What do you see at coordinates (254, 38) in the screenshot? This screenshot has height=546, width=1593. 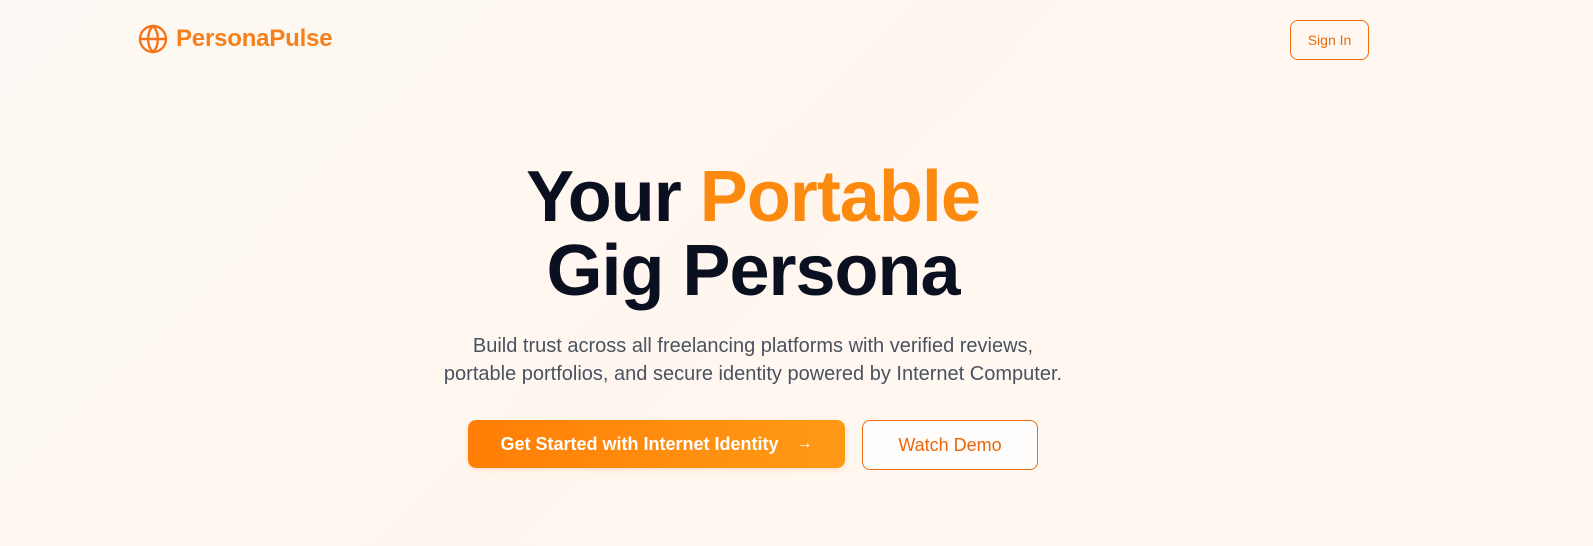 I see `brand-name: PersonaPulse` at bounding box center [254, 38].